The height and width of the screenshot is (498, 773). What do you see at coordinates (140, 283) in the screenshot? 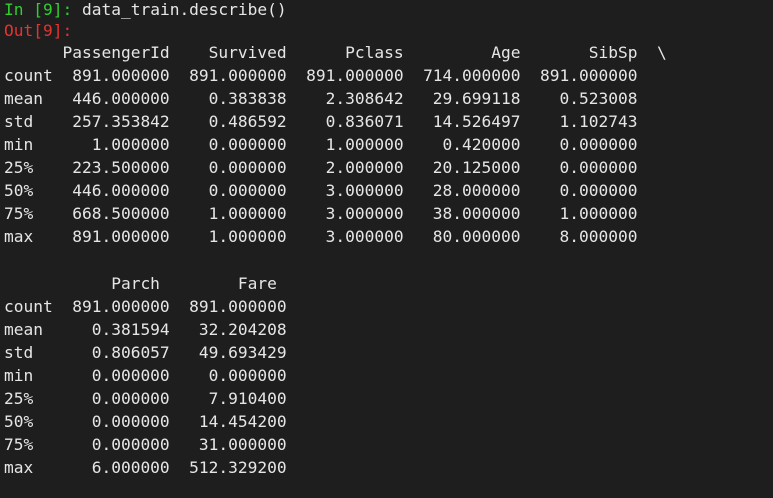
I see `table2-header: Parch Fare` at bounding box center [140, 283].